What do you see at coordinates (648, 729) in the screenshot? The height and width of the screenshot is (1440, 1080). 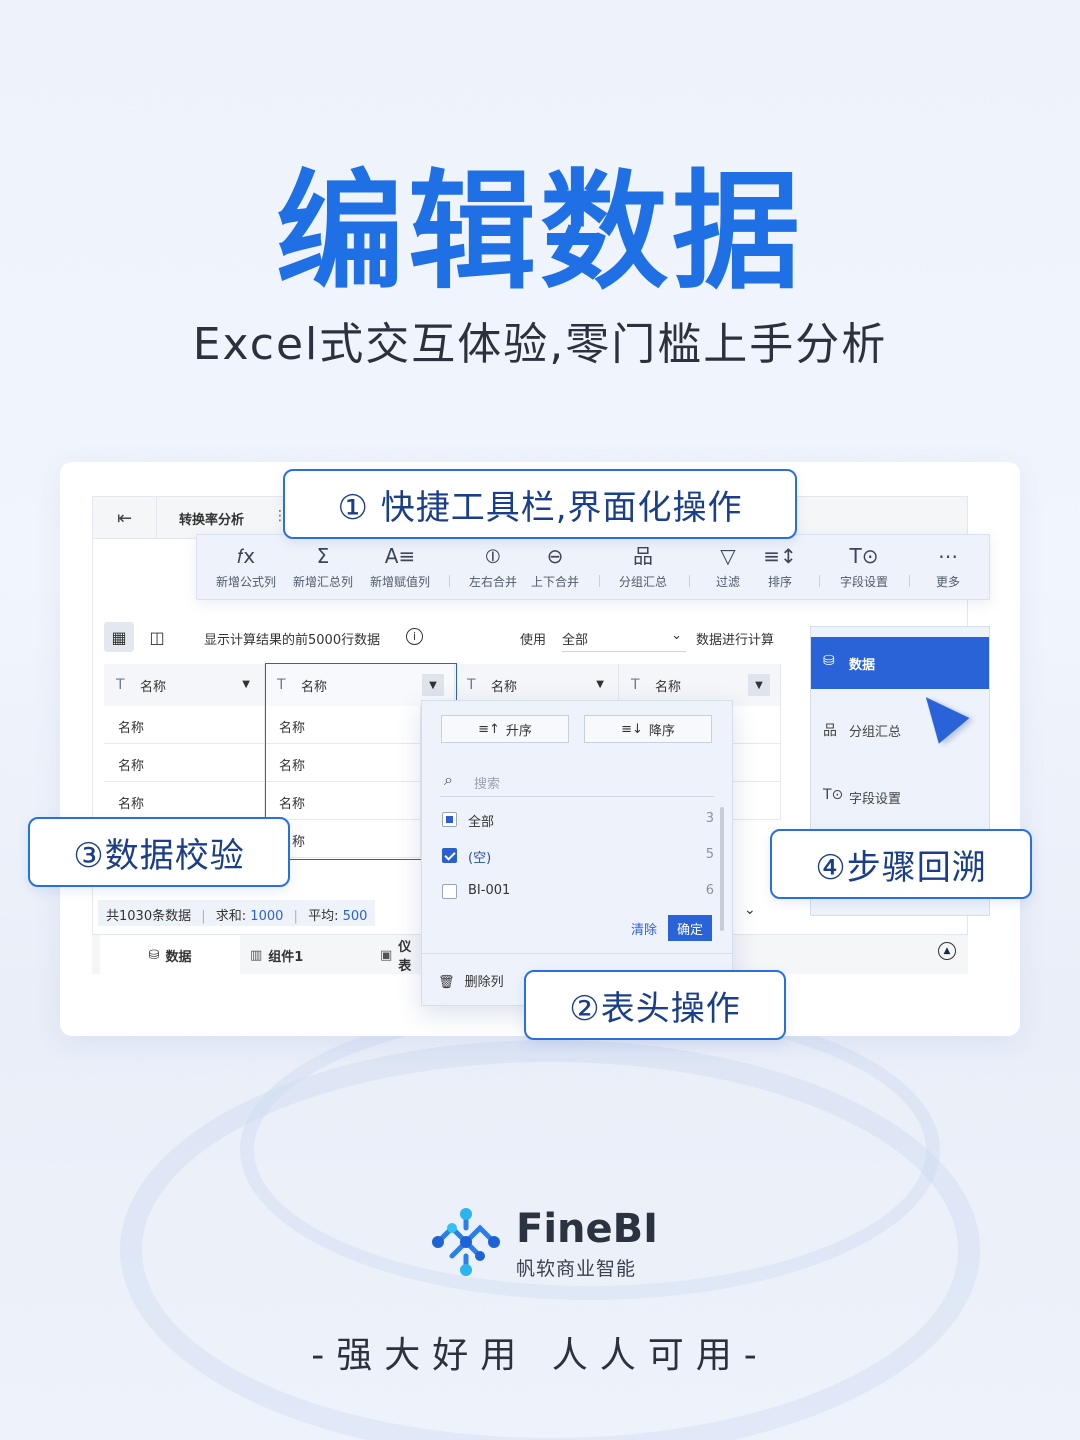 I see `sort-descending-button: ≡↓ 降序` at bounding box center [648, 729].